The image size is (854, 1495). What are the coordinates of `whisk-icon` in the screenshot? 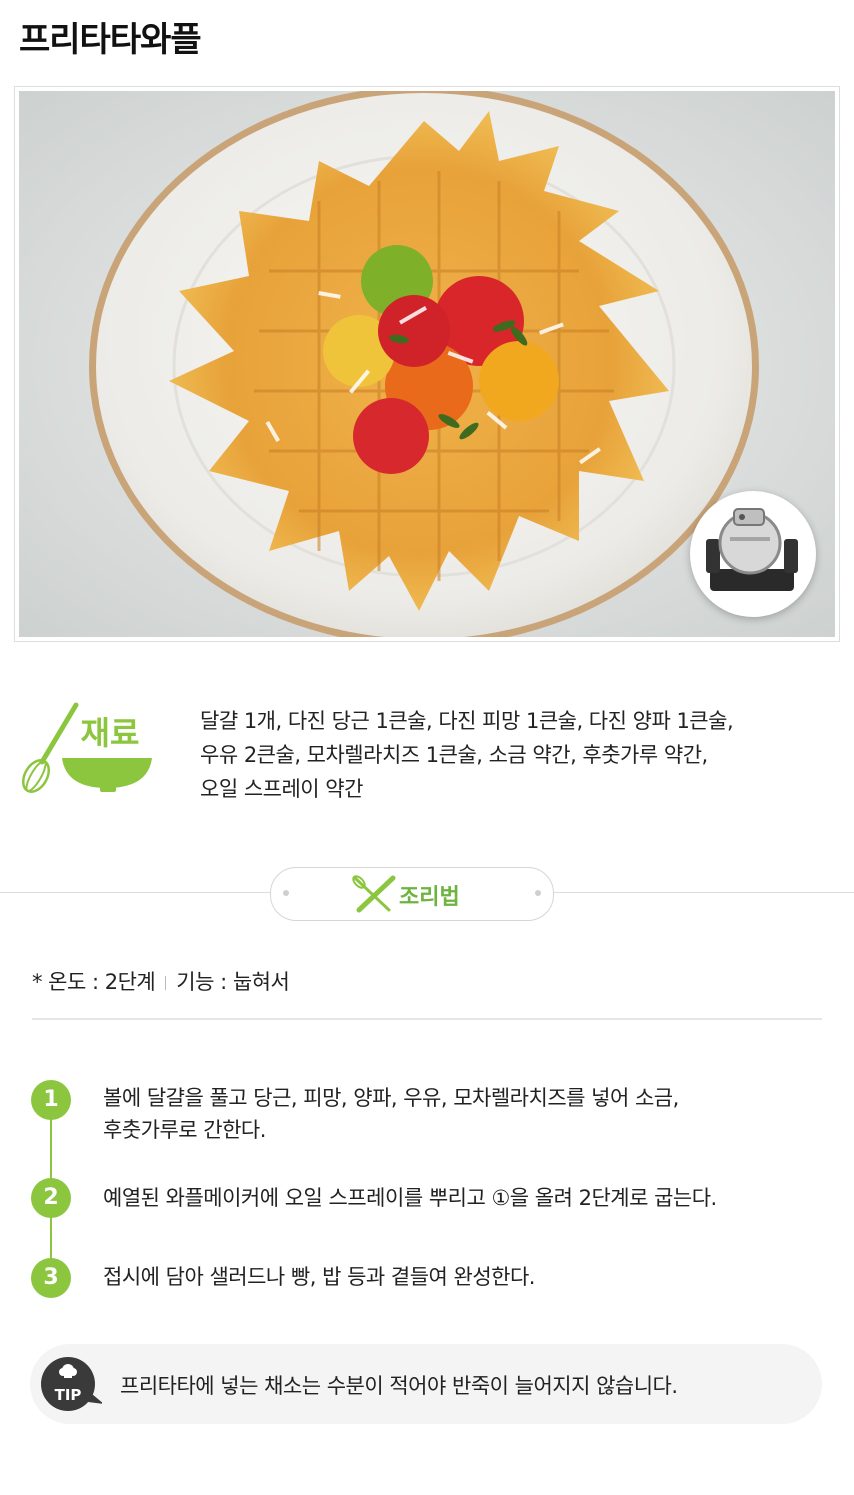 It's located at (50, 747).